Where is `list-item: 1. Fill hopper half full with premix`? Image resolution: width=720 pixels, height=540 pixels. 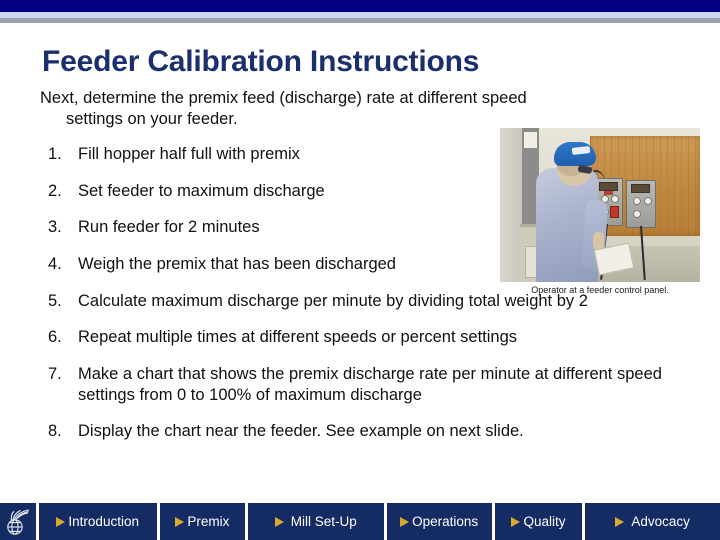 list-item: 1. Fill hopper half full with premix is located at coordinates (274, 154).